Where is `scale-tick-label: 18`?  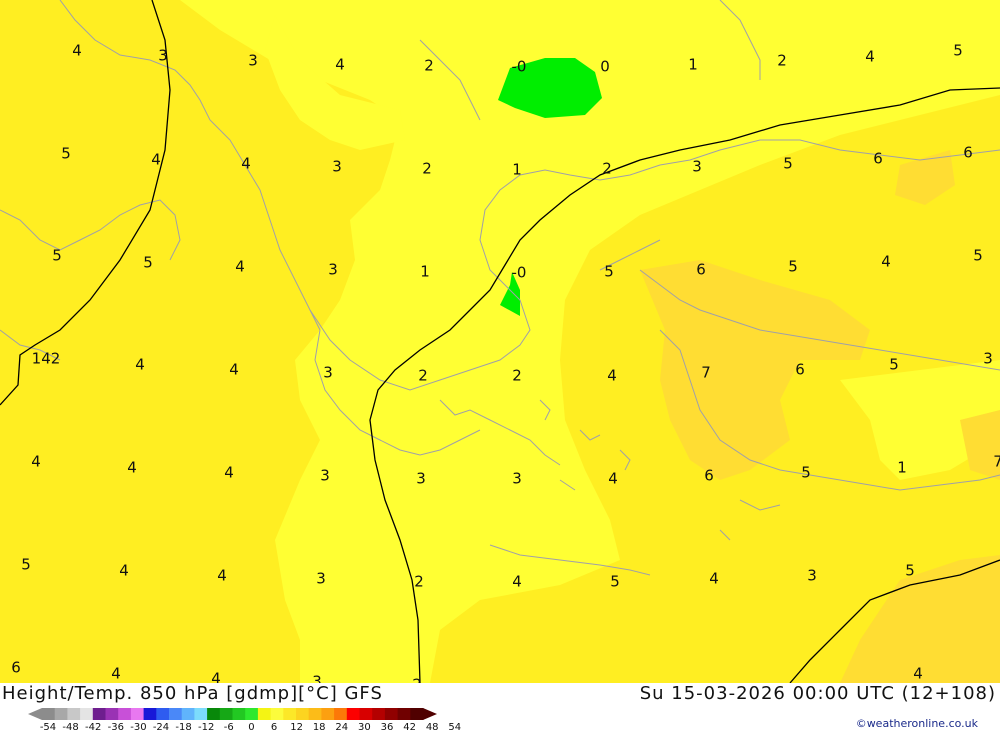 scale-tick-label: 18 is located at coordinates (319, 727).